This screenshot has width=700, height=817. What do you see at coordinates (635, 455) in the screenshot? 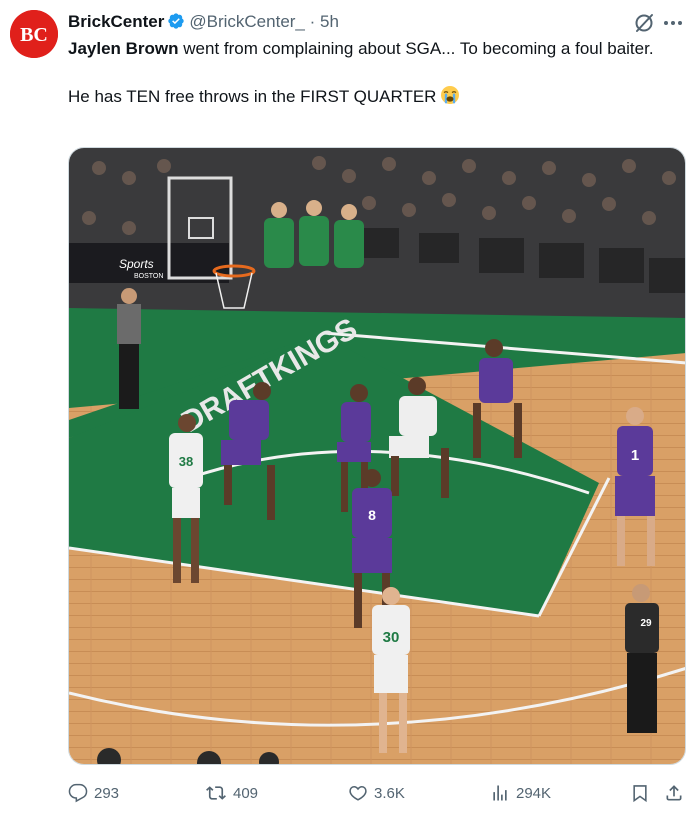
I see `jersey-number-1: 1` at bounding box center [635, 455].